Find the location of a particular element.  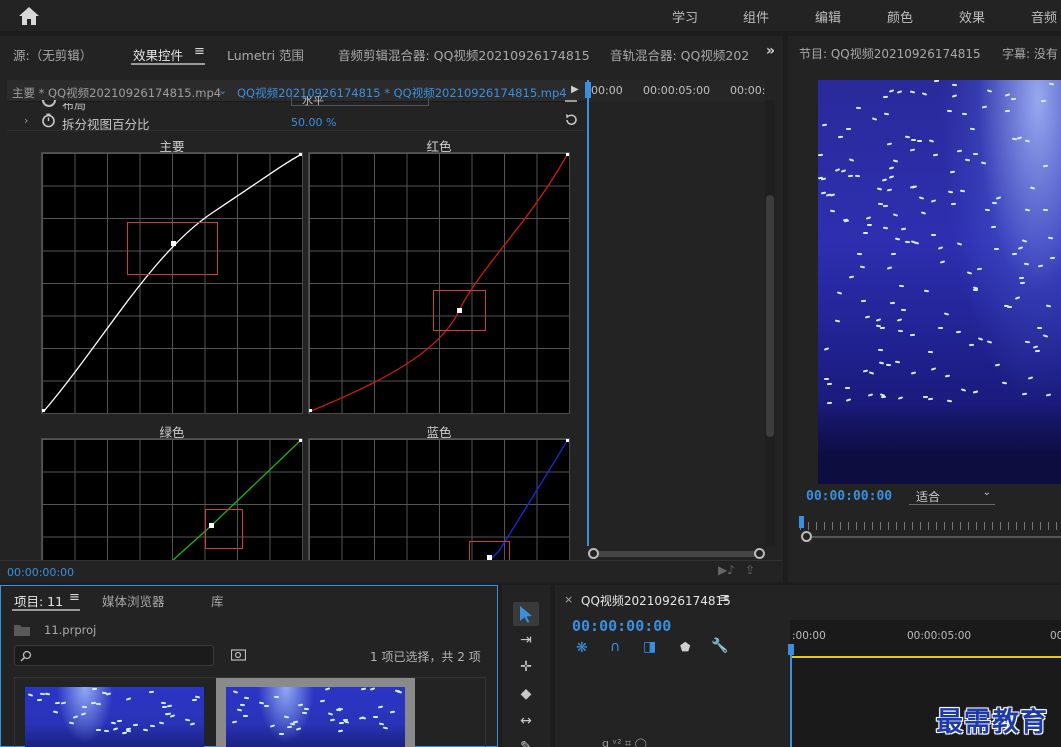

layout-dropdown: 水平 is located at coordinates (360, 101).